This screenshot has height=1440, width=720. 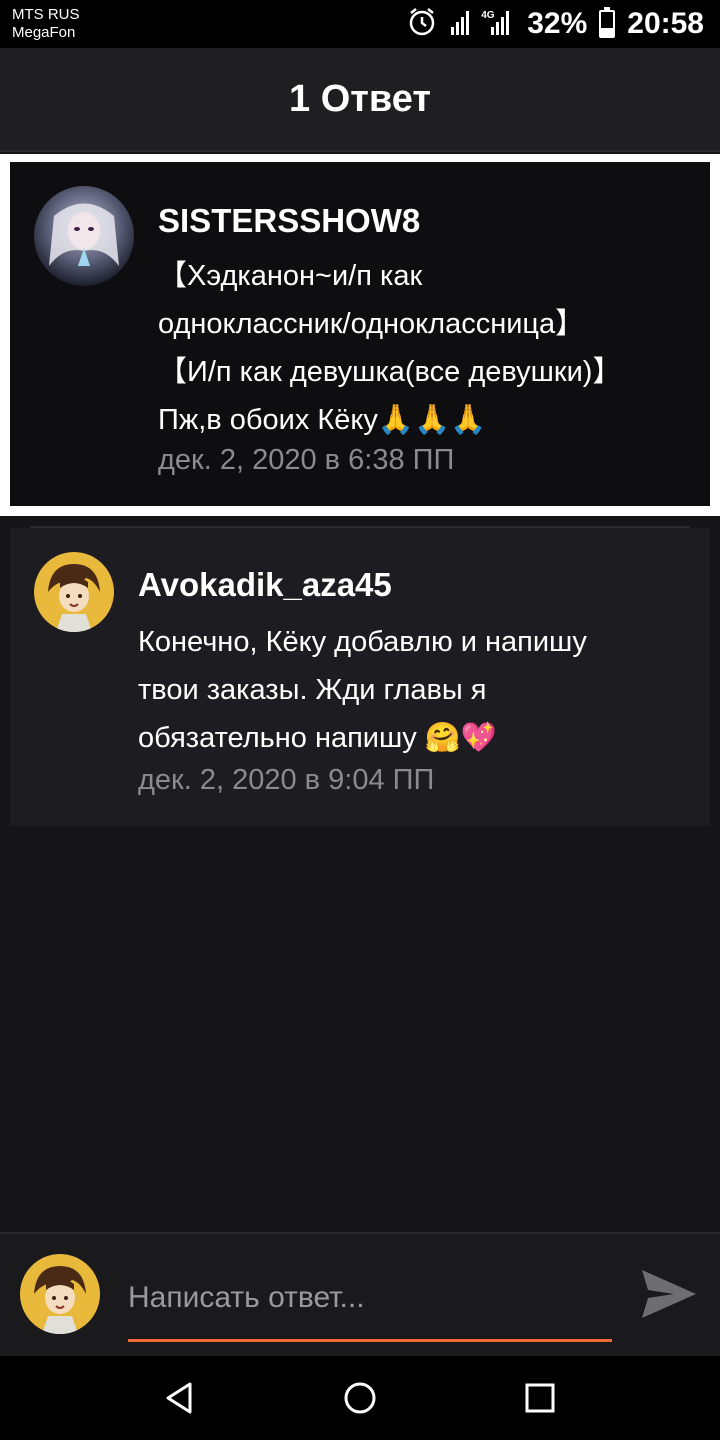 I want to click on status-icons: 4G 32% 20:58, so click(x=555, y=24).